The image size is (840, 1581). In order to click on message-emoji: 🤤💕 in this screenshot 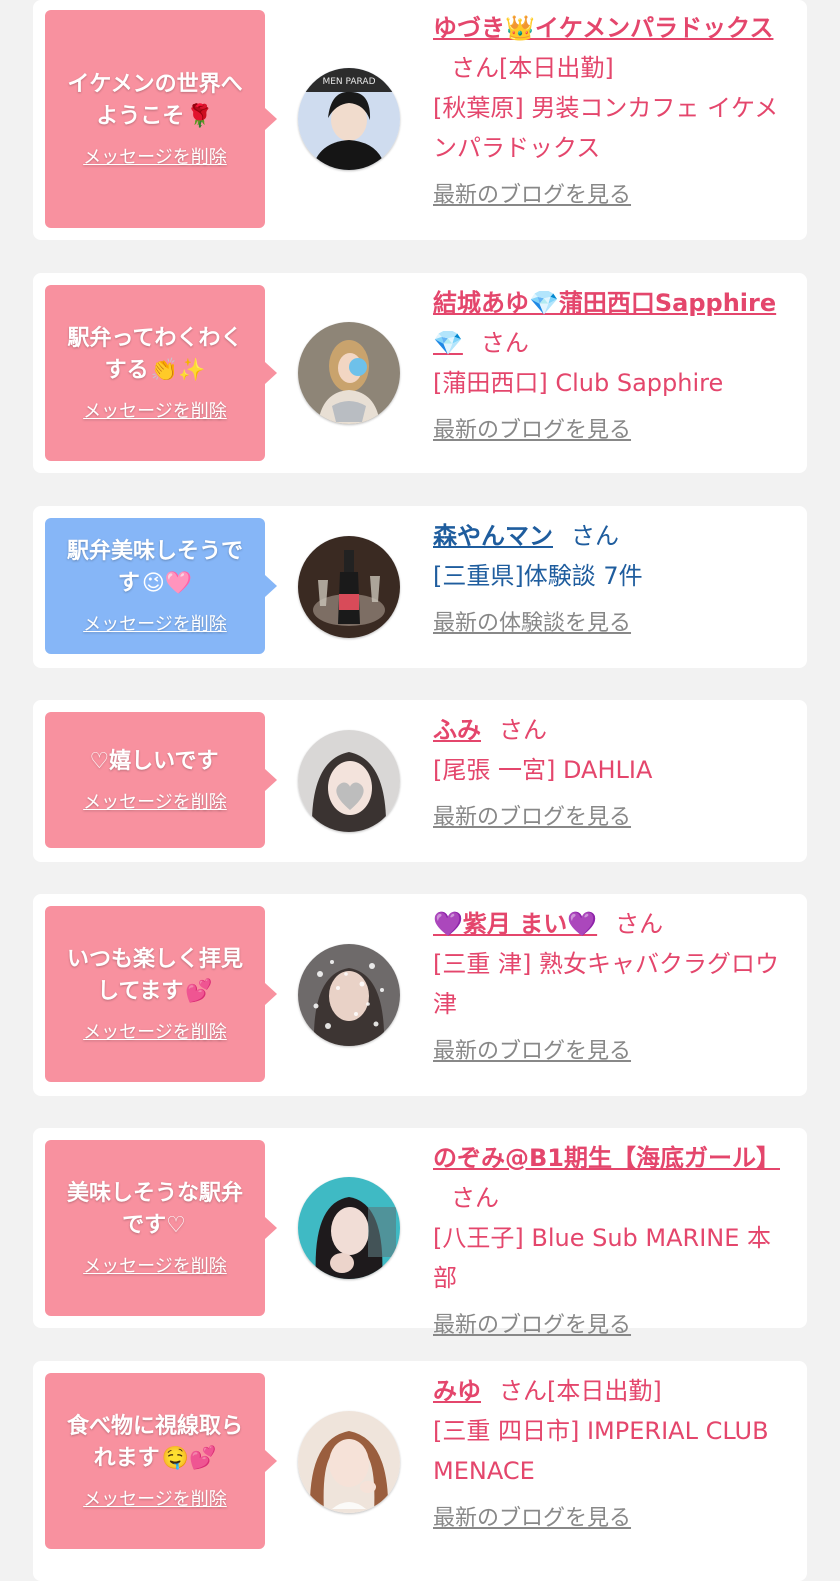, I will do `click(189, 1458)`.